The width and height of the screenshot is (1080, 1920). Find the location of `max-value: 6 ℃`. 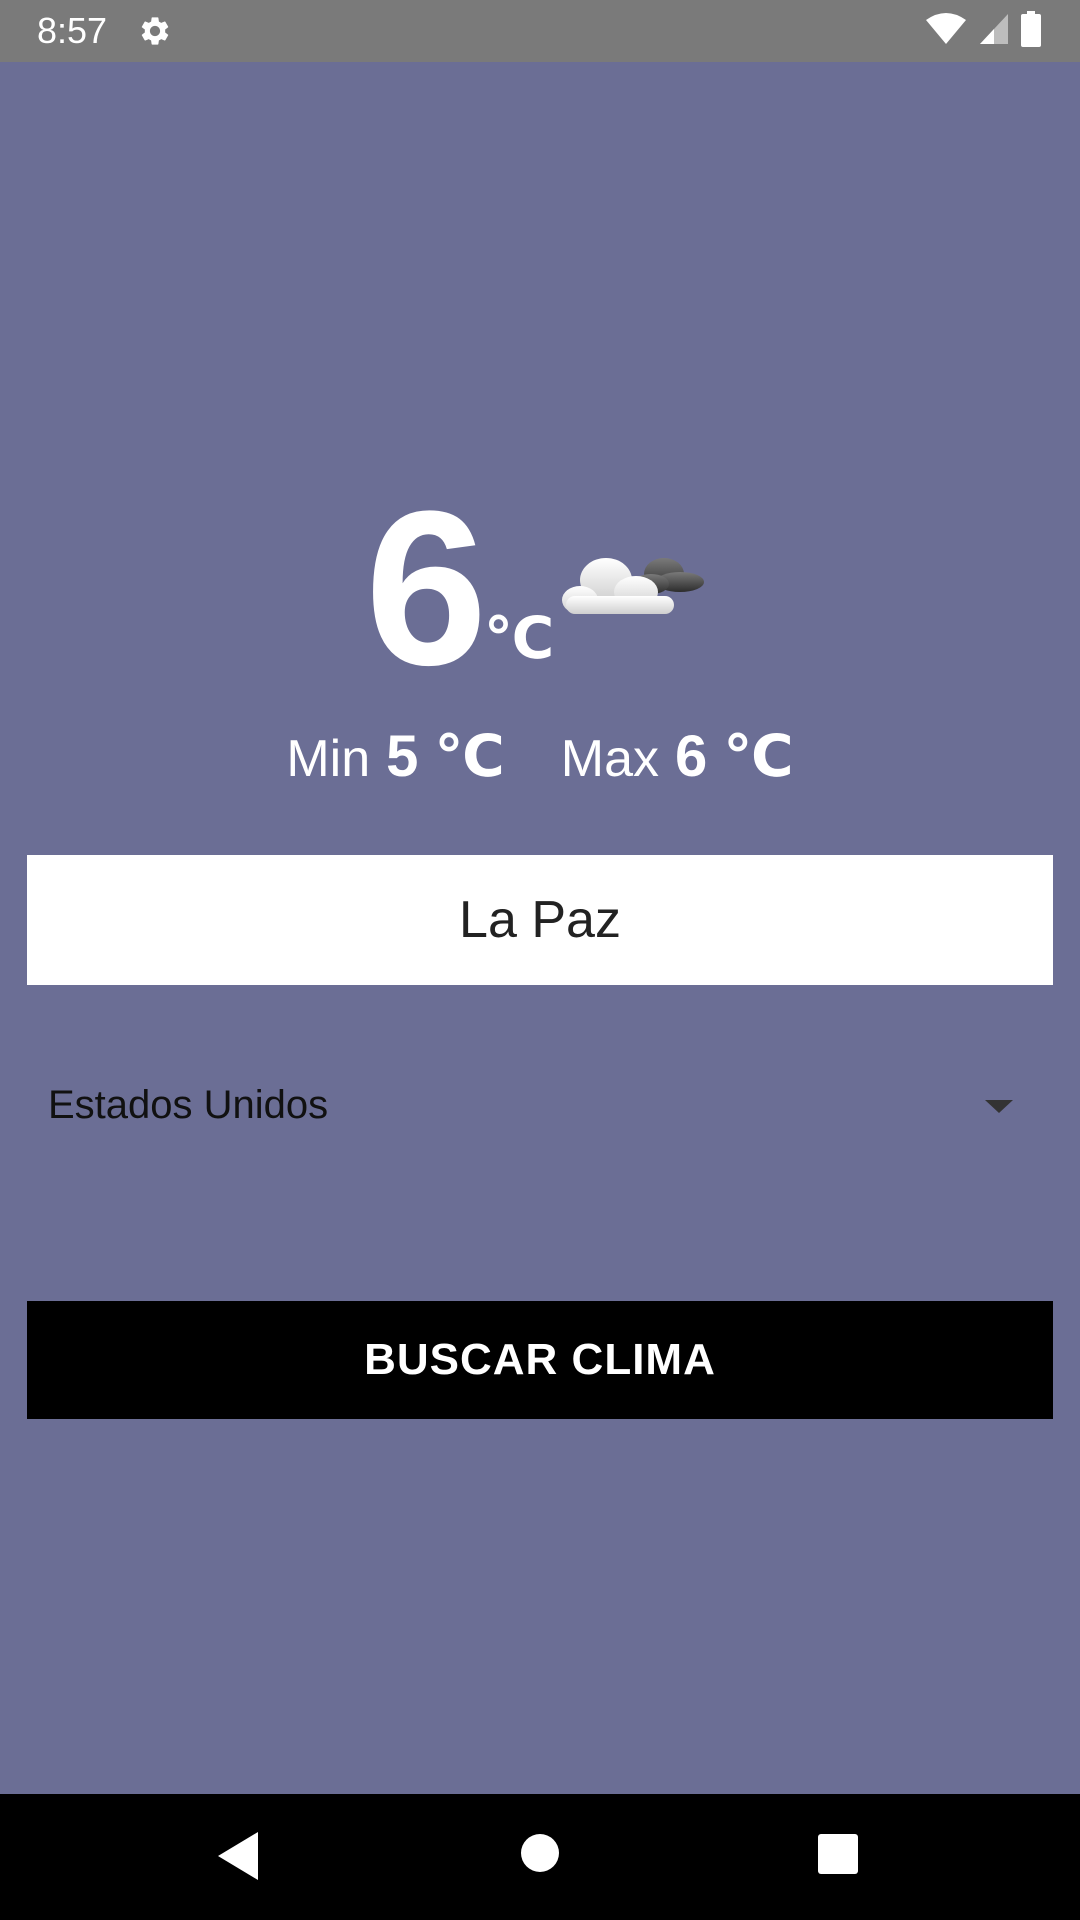

max-value: 6 ℃ is located at coordinates (734, 756).